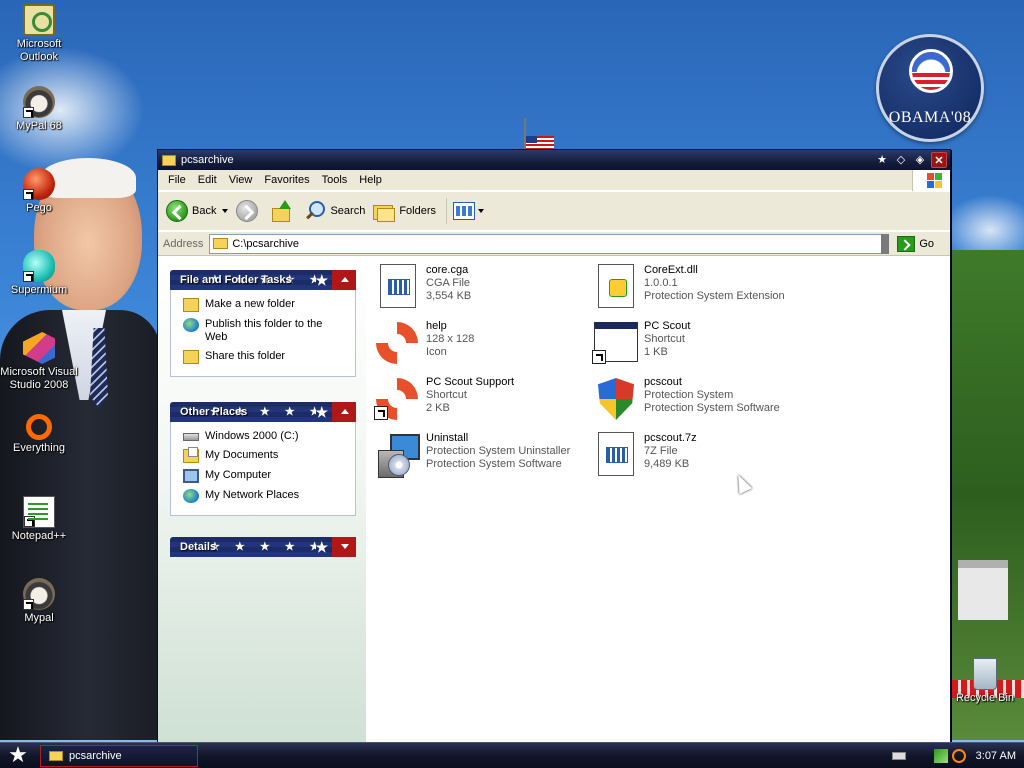  I want to click on desktop-icon-supermium: Supermium, so click(39, 273).